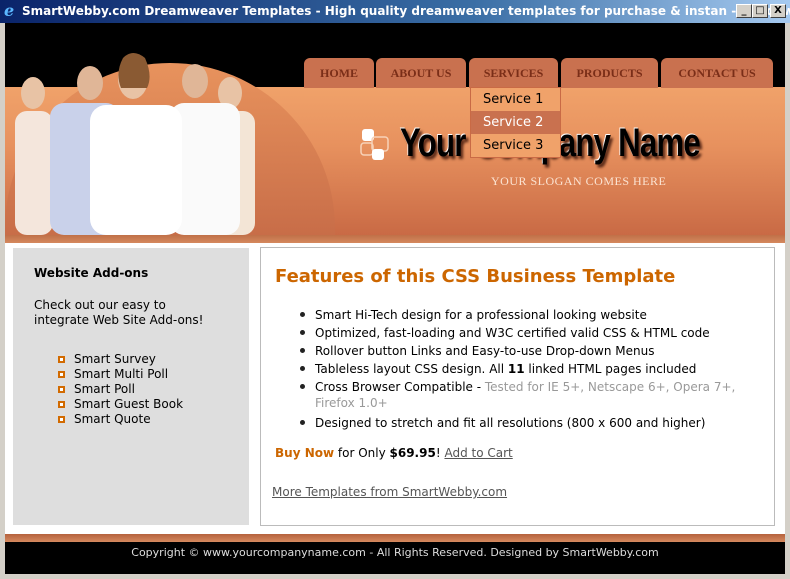  Describe the element at coordinates (513, 73) in the screenshot. I see `nav-services: SERVICES` at that location.